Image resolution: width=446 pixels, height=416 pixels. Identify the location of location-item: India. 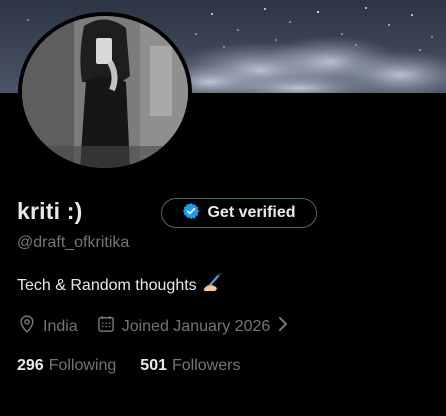
(47, 326).